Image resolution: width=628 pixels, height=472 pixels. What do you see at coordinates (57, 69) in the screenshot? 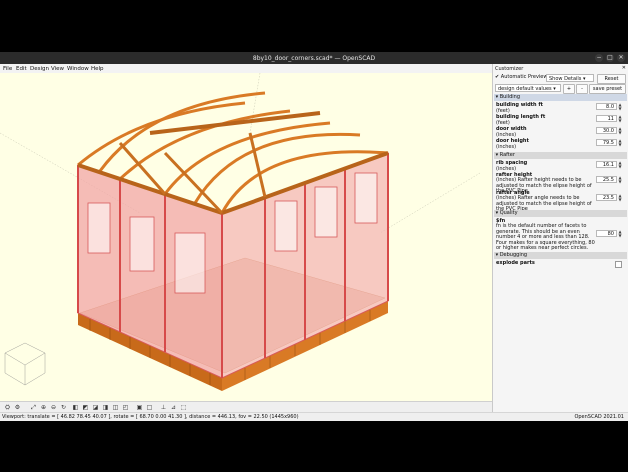
I see `menu-view: View` at bounding box center [57, 69].